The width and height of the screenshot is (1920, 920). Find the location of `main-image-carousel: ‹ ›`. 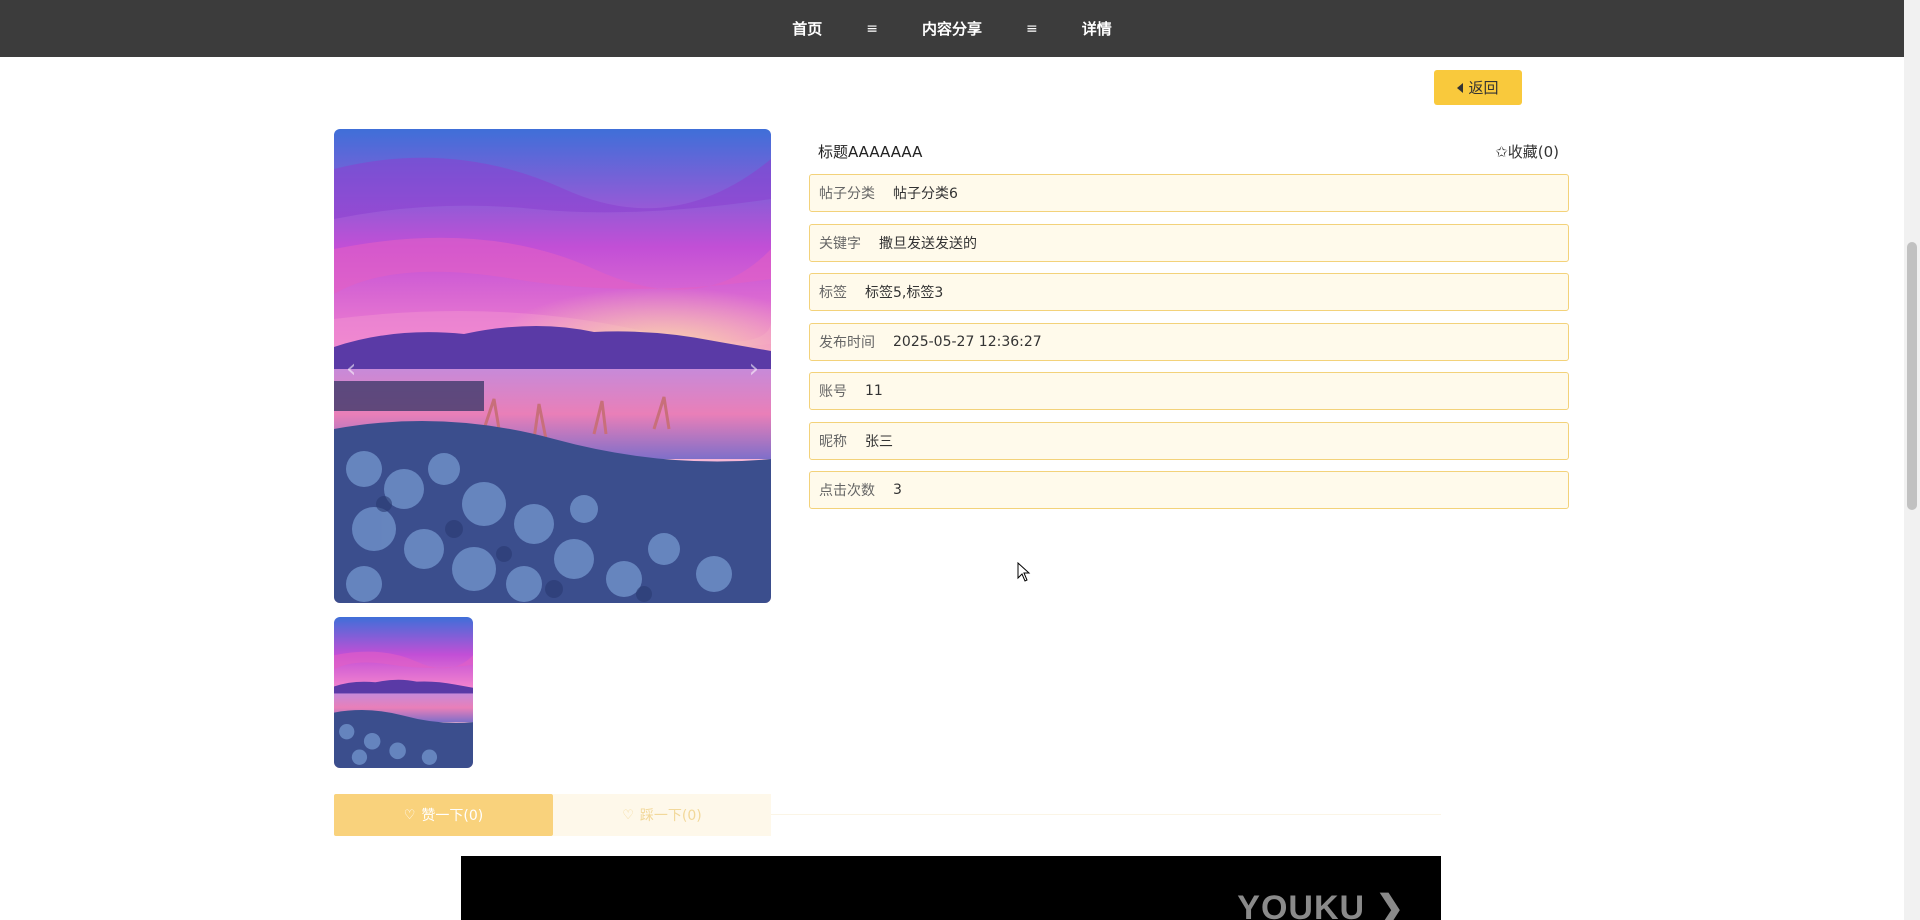

main-image-carousel: ‹ › is located at coordinates (552, 366).